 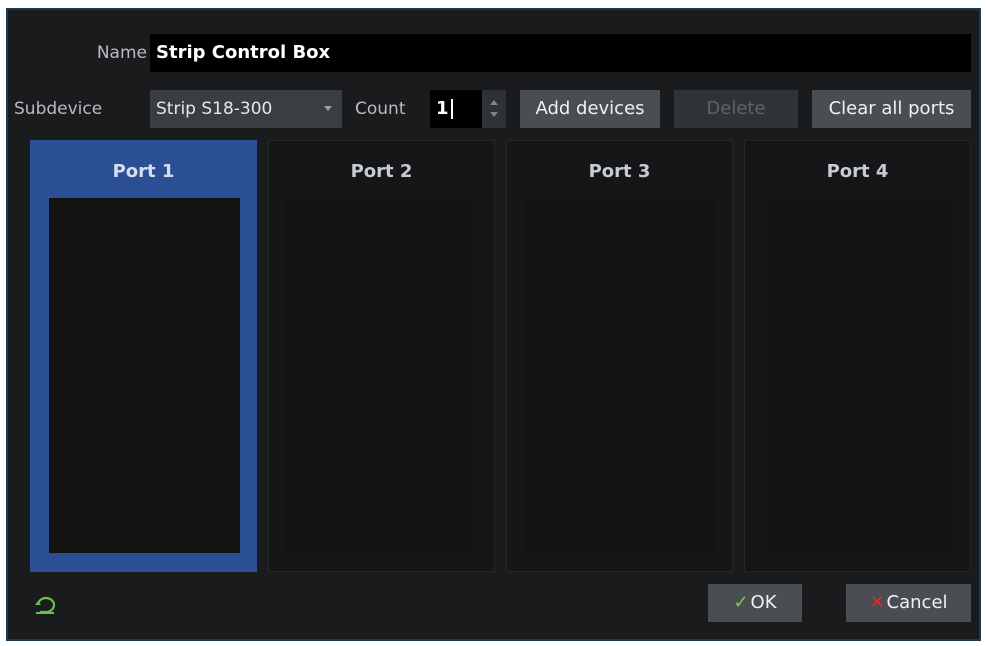 What do you see at coordinates (891, 109) in the screenshot?
I see `clear-all-ports-button: Clear all ports` at bounding box center [891, 109].